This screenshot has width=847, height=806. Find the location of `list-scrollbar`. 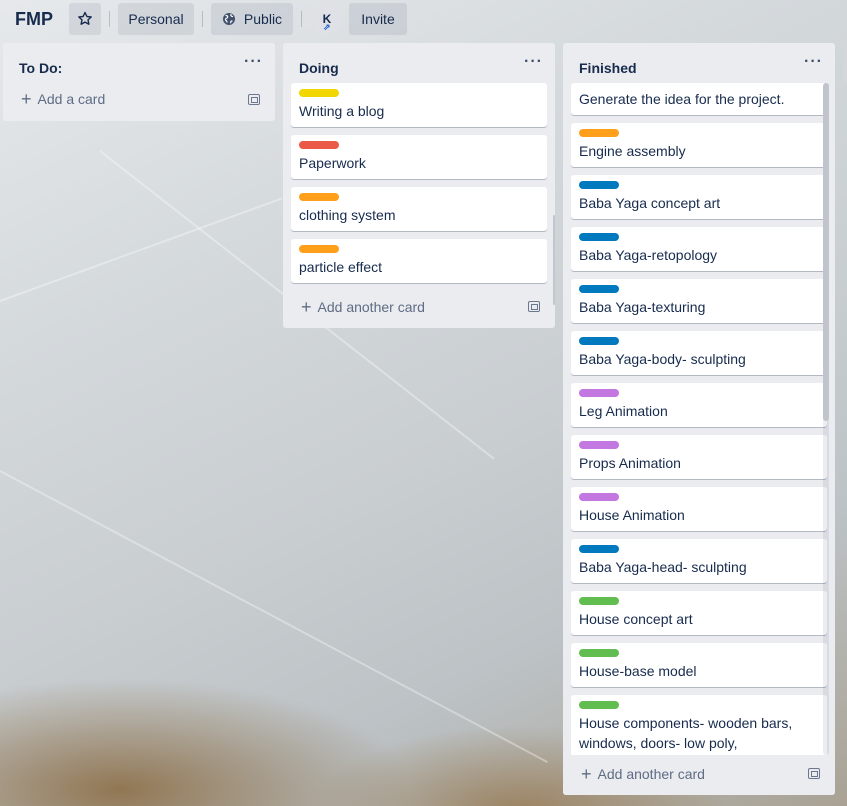

list-scrollbar is located at coordinates (554, 260).